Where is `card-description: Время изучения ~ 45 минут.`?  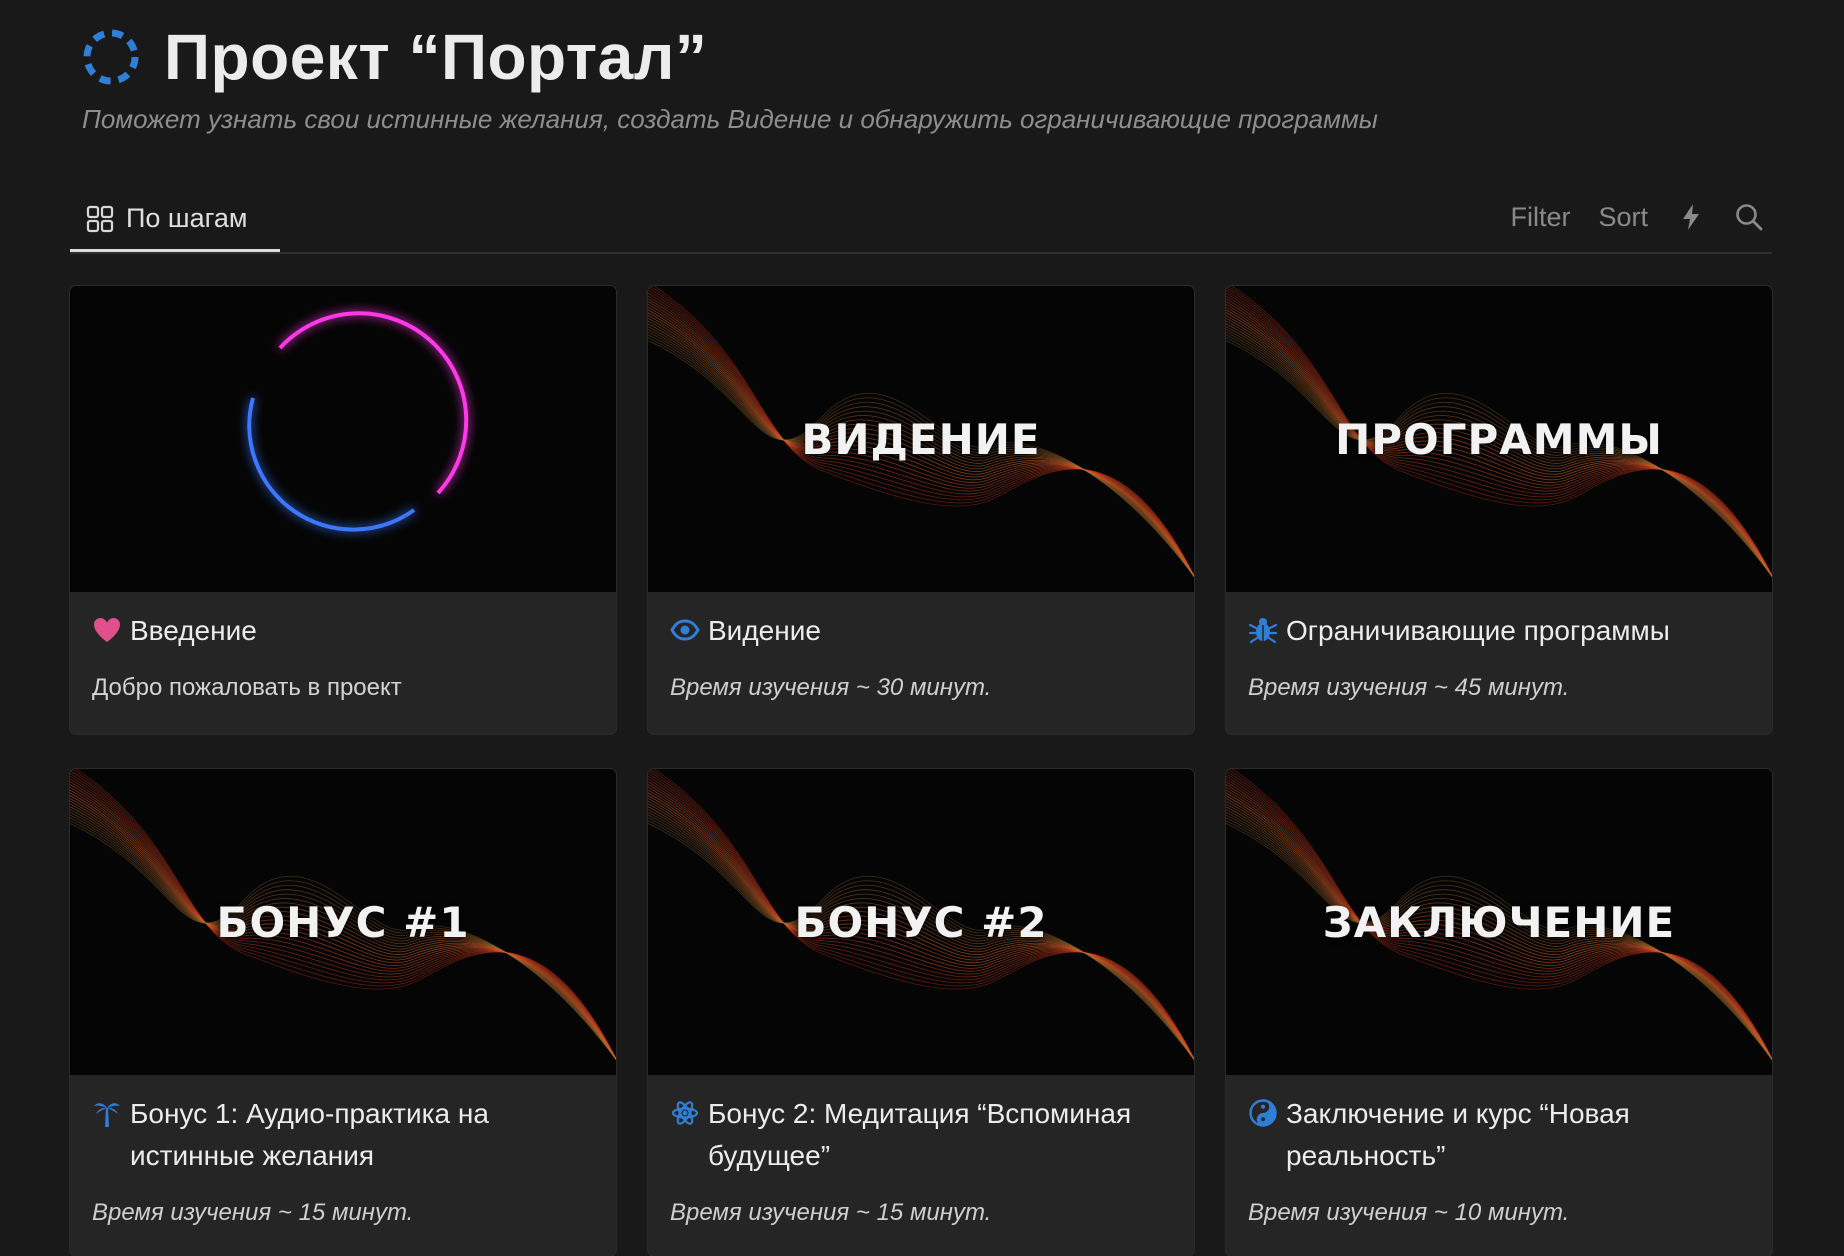 card-description: Время изучения ~ 45 минут. is located at coordinates (1409, 687).